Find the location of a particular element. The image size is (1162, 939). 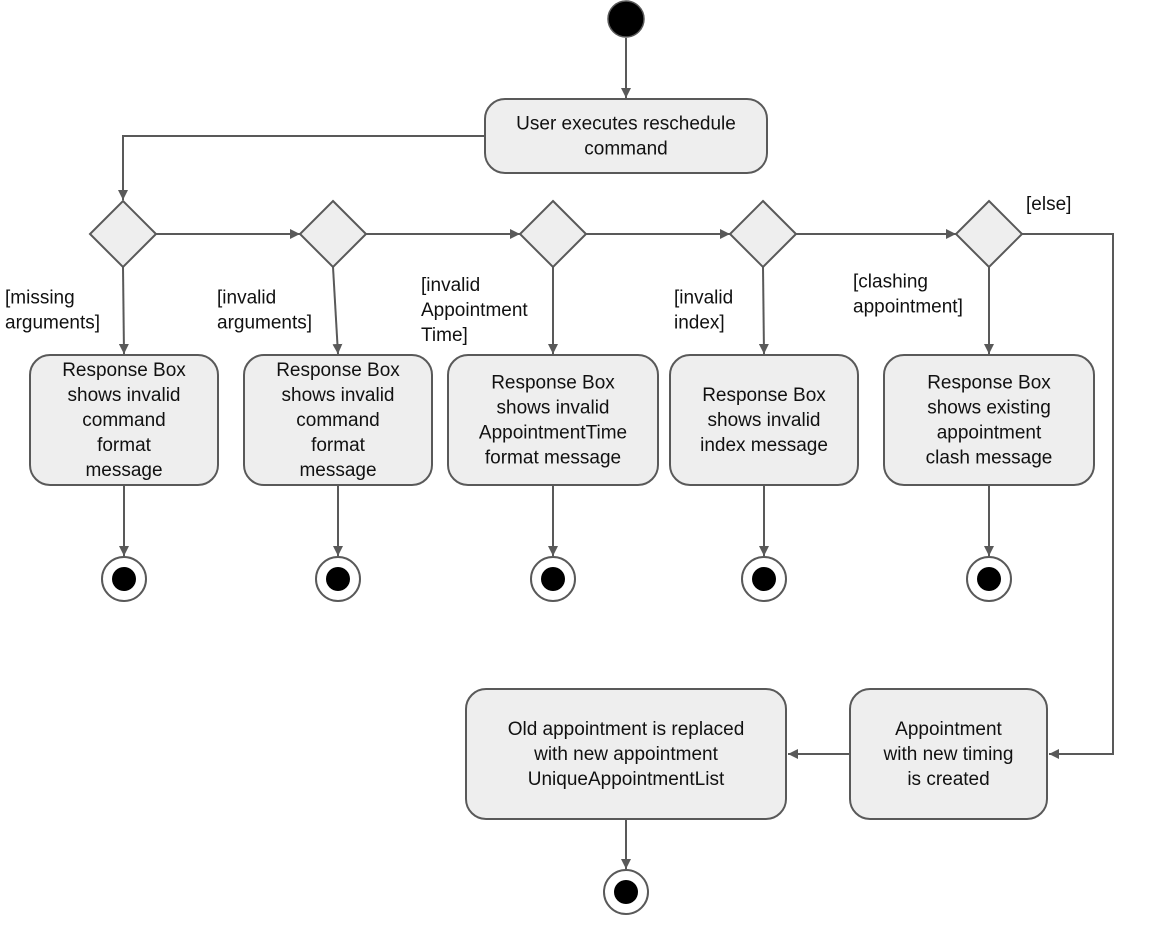

text-line: with new timing is located at coordinates (948, 754).